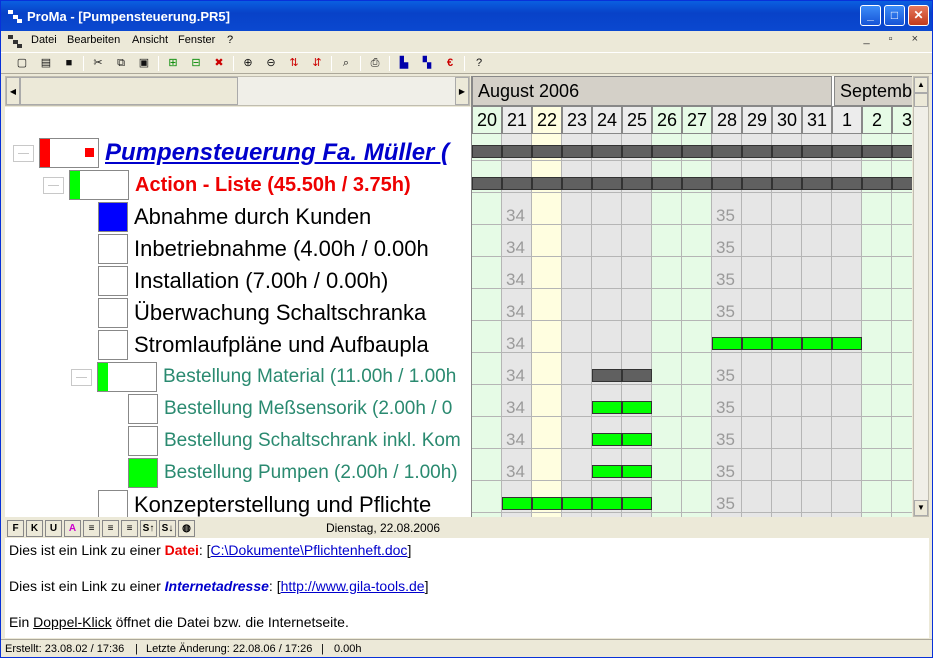 This screenshot has width=933, height=658. Describe the element at coordinates (479, 63) in the screenshot. I see `help-icon: ?` at that location.